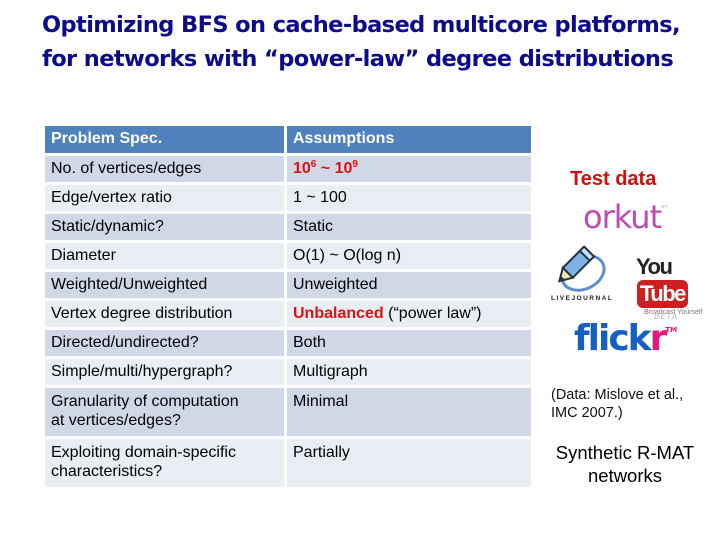 This screenshot has height=540, width=720. Describe the element at coordinates (166, 372) in the screenshot. I see `spec-cell: Simple/multi/hypergraph?` at that location.